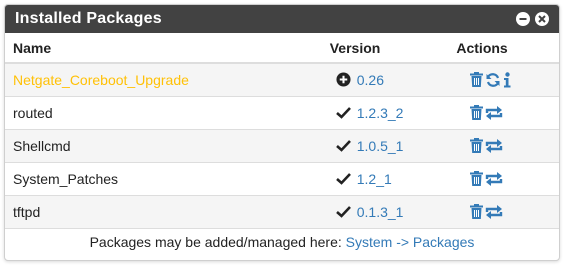 The image size is (568, 268). Describe the element at coordinates (282, 19) in the screenshot. I see `widget-header: Installed Packages` at that location.